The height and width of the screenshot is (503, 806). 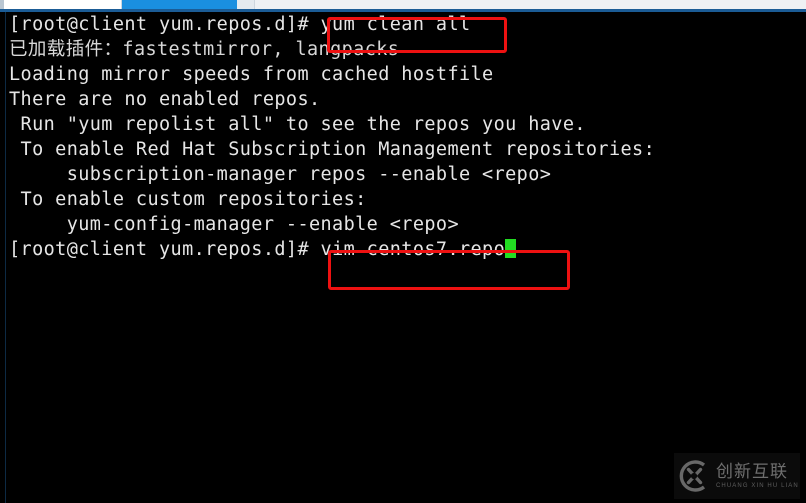 What do you see at coordinates (530, 4) in the screenshot?
I see `tab-bar-empty-space` at bounding box center [530, 4].